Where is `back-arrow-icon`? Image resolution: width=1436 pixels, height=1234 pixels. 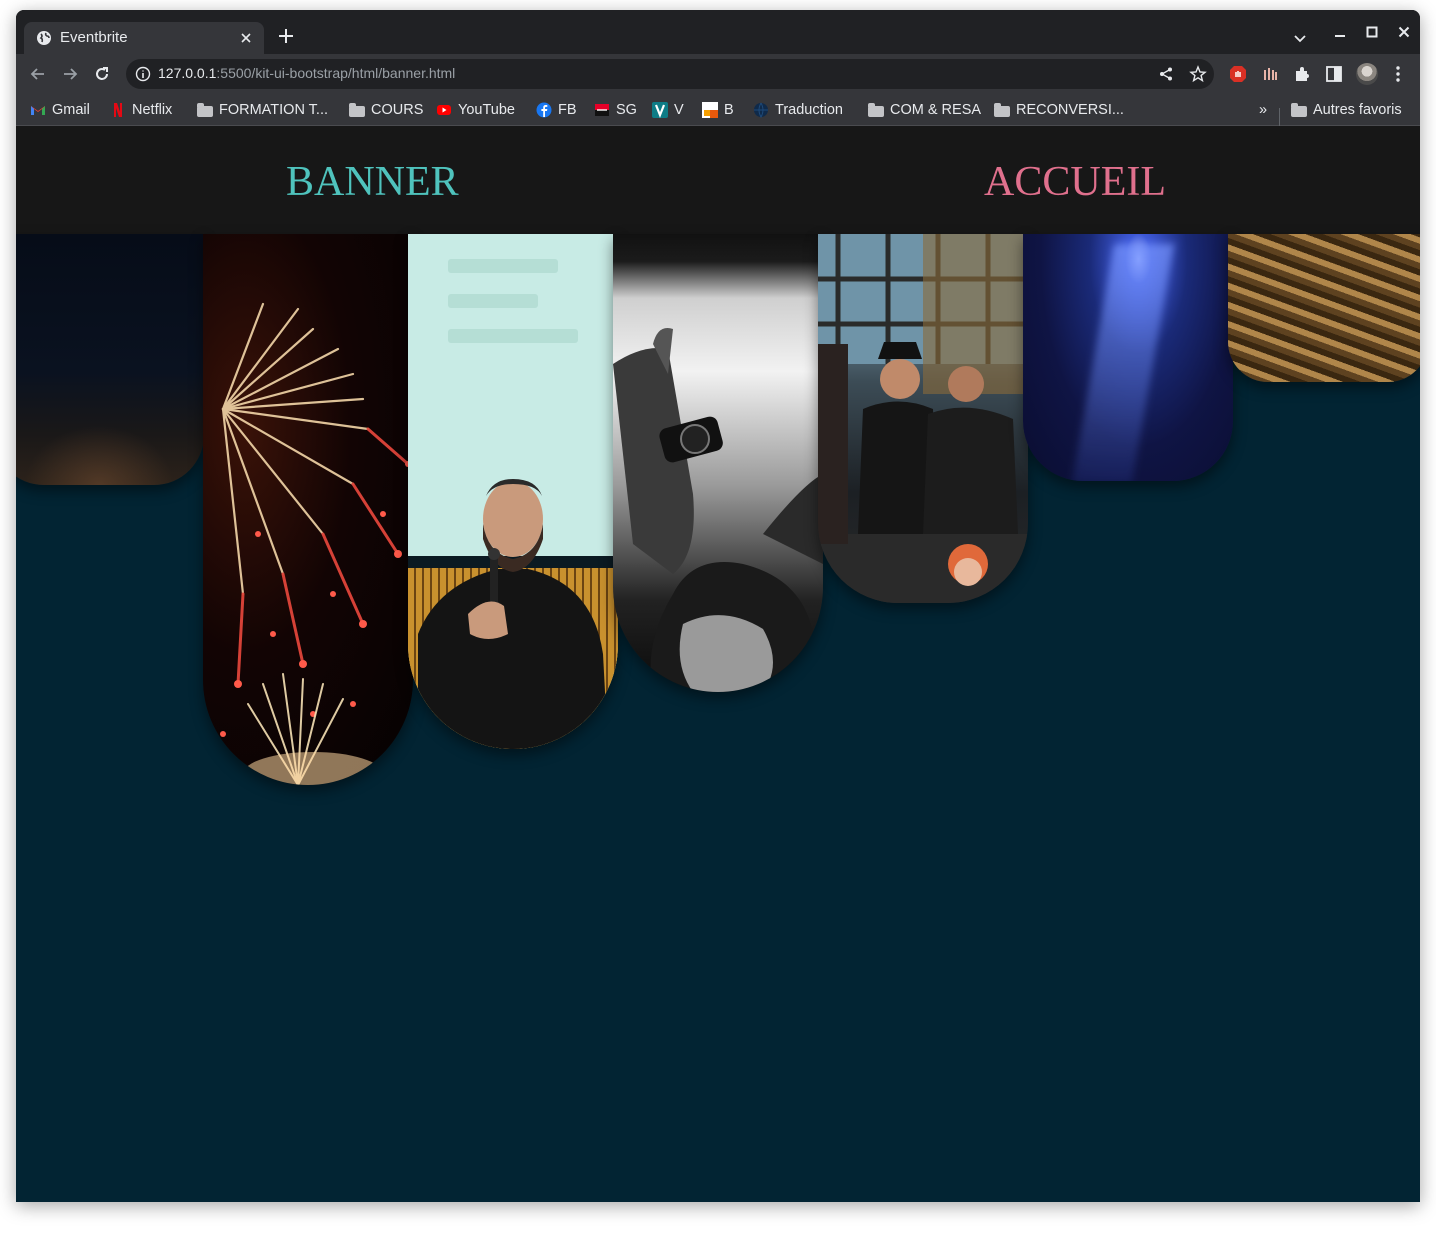
back-arrow-icon is located at coordinates (38, 74).